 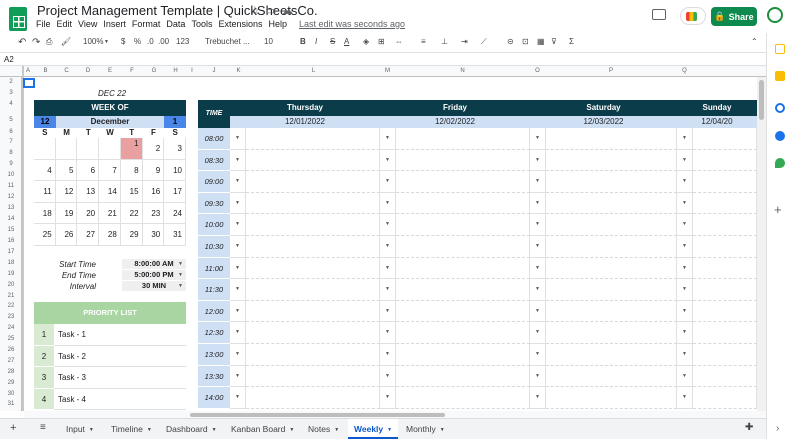 What do you see at coordinates (332, 41) in the screenshot?
I see `strikethrough-button: S` at bounding box center [332, 41].